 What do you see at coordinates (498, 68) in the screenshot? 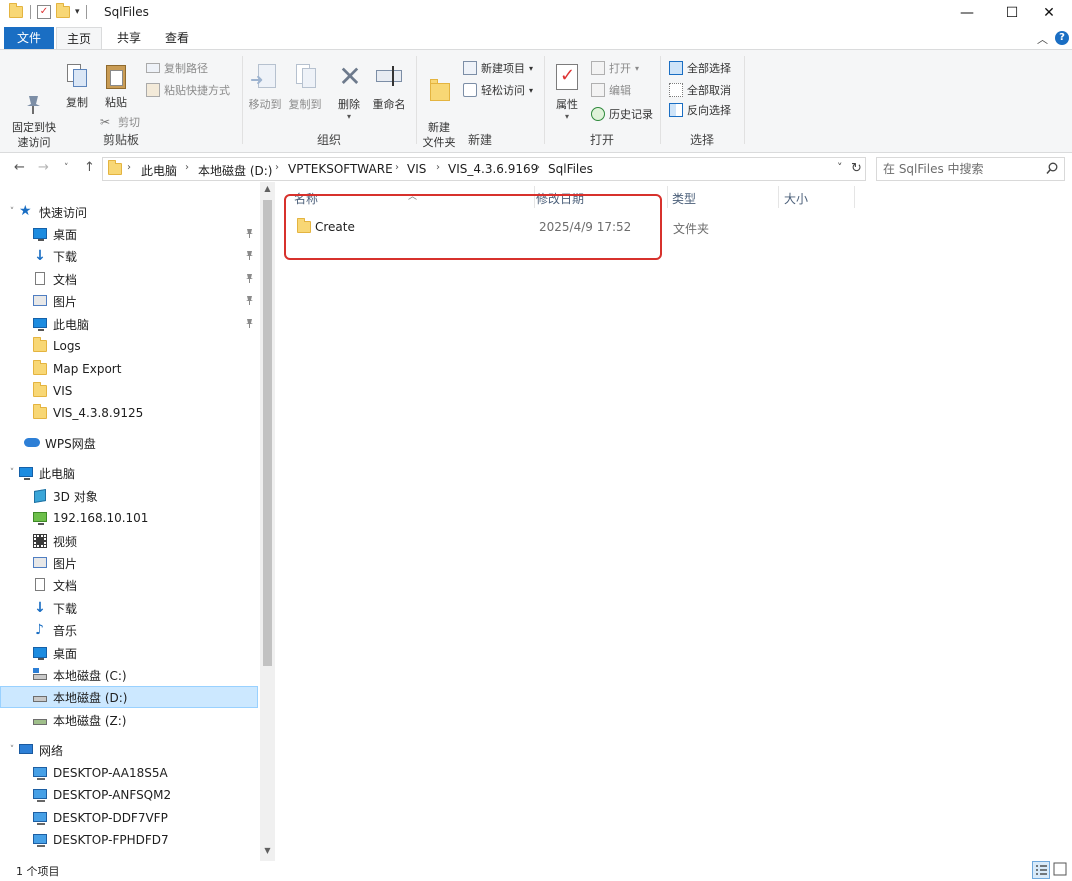
I see `new-item-button: 新建项目 ▾` at bounding box center [498, 68].